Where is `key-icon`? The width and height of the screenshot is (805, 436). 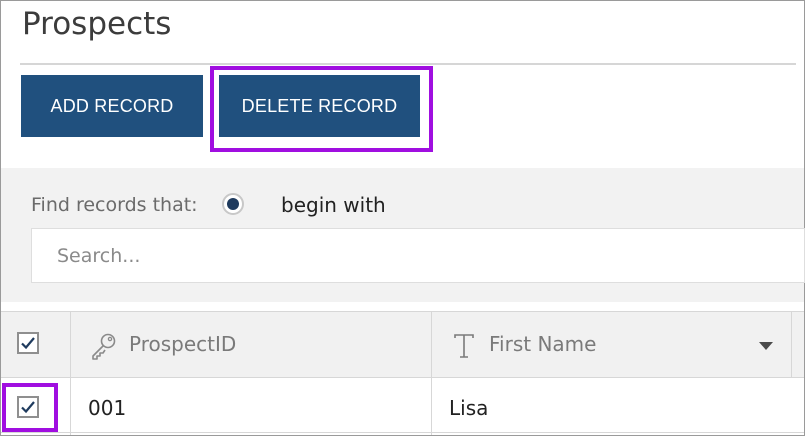 key-icon is located at coordinates (104, 346).